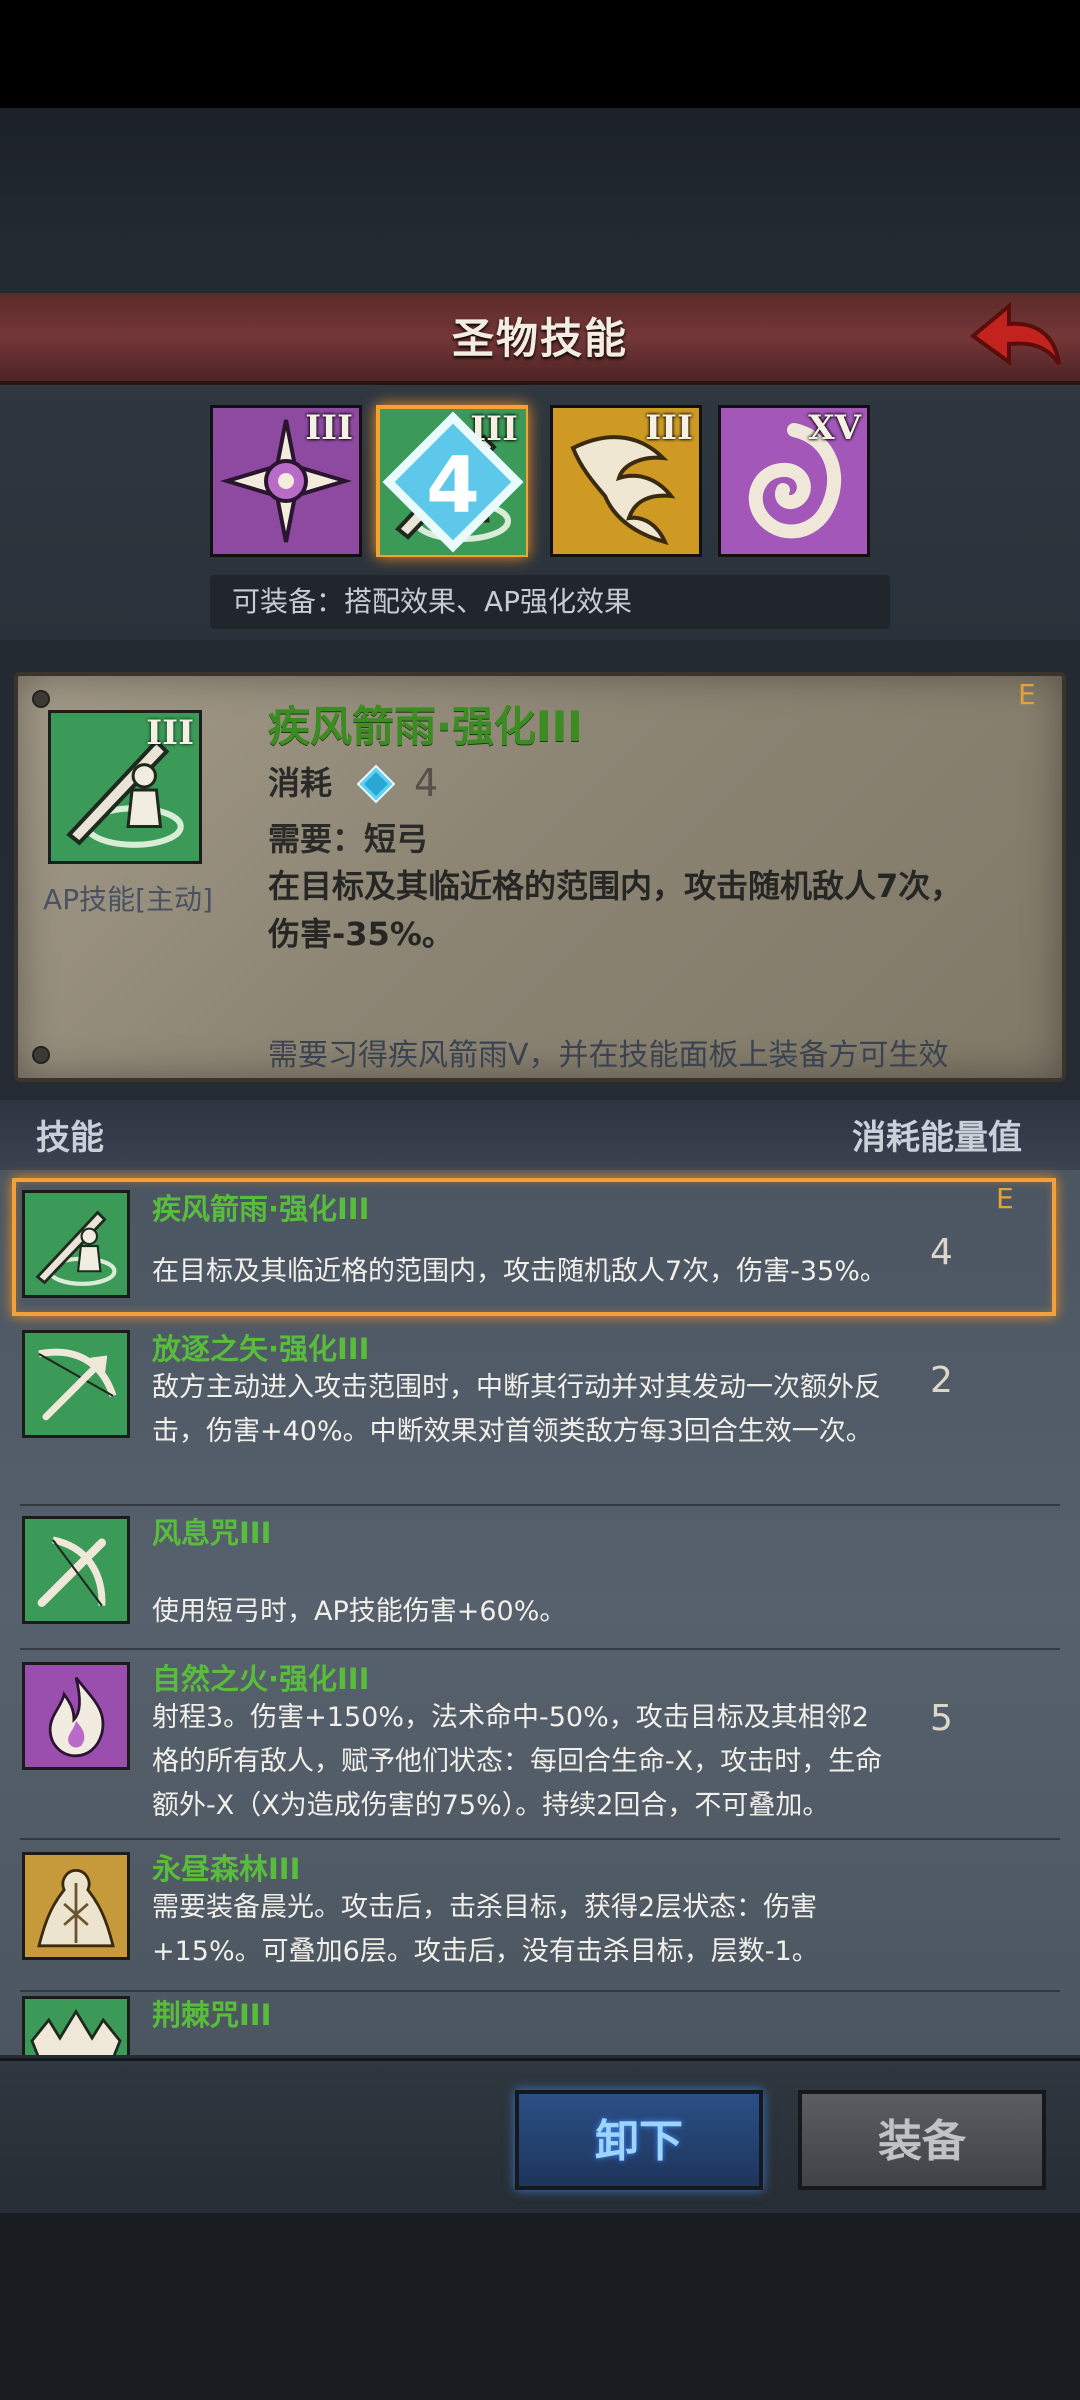  What do you see at coordinates (226, 1869) in the screenshot?
I see `skill-name: 永昼森林III` at bounding box center [226, 1869].